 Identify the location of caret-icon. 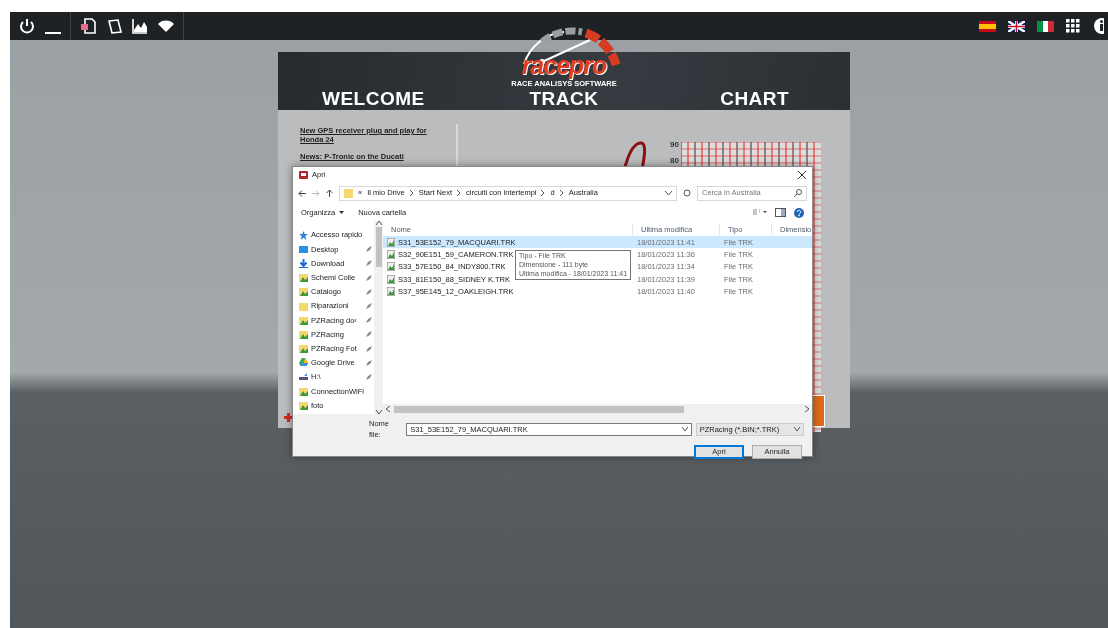
(342, 212).